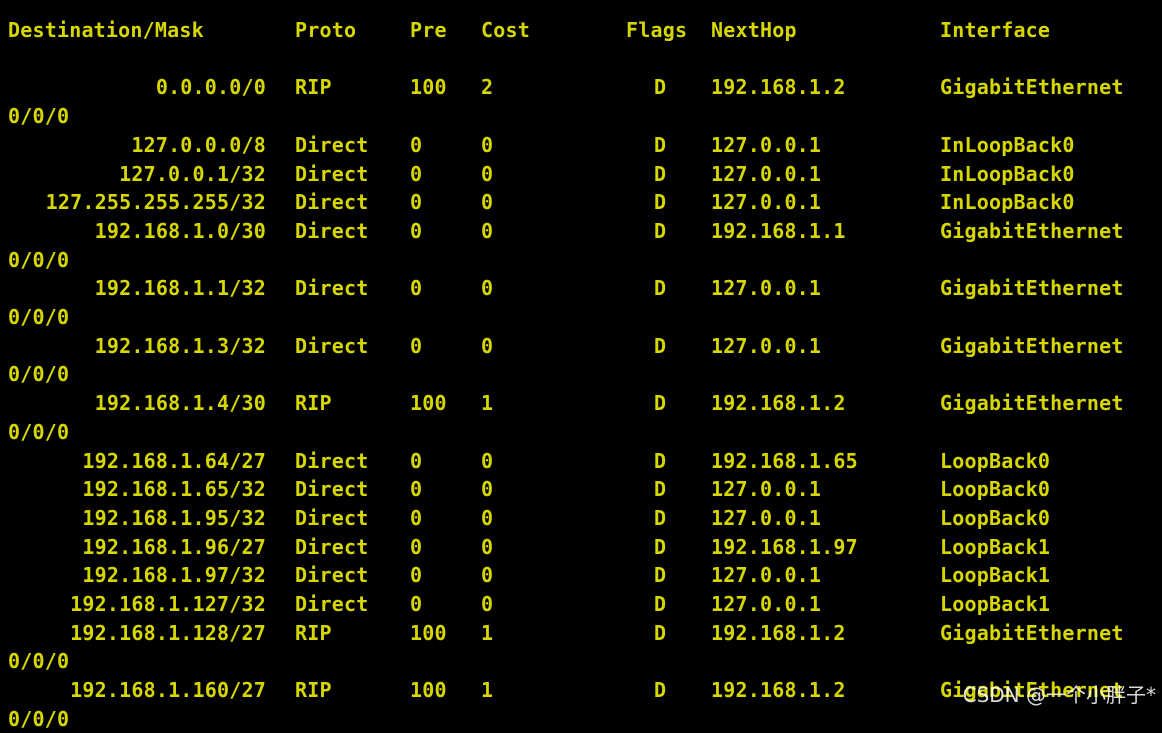  I want to click on route-interface: LoopBack1, so click(995, 604).